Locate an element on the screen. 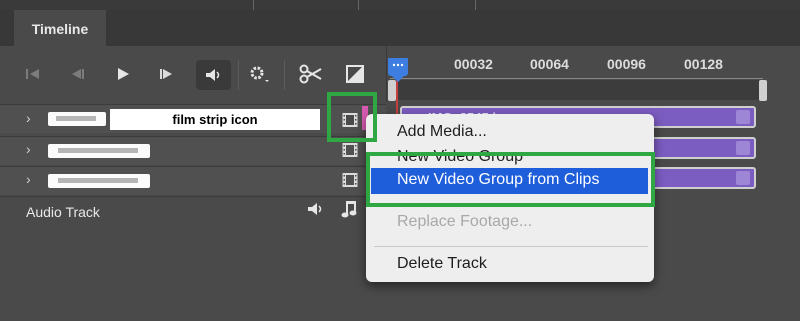 This screenshot has height=321, width=800. work-area-bar is located at coordinates (579, 90).